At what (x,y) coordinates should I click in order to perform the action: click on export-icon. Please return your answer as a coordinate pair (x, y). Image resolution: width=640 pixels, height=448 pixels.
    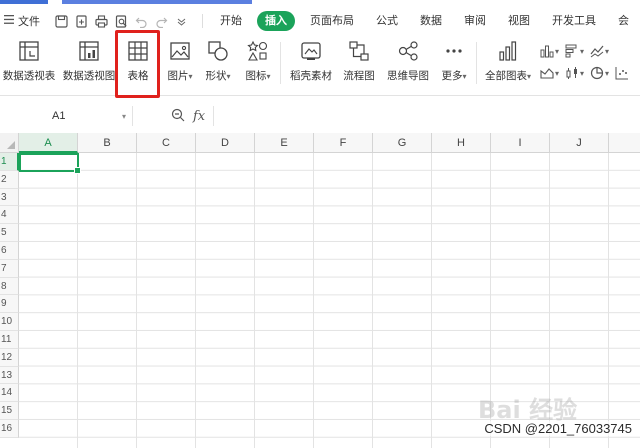
    Looking at the image, I should click on (82, 21).